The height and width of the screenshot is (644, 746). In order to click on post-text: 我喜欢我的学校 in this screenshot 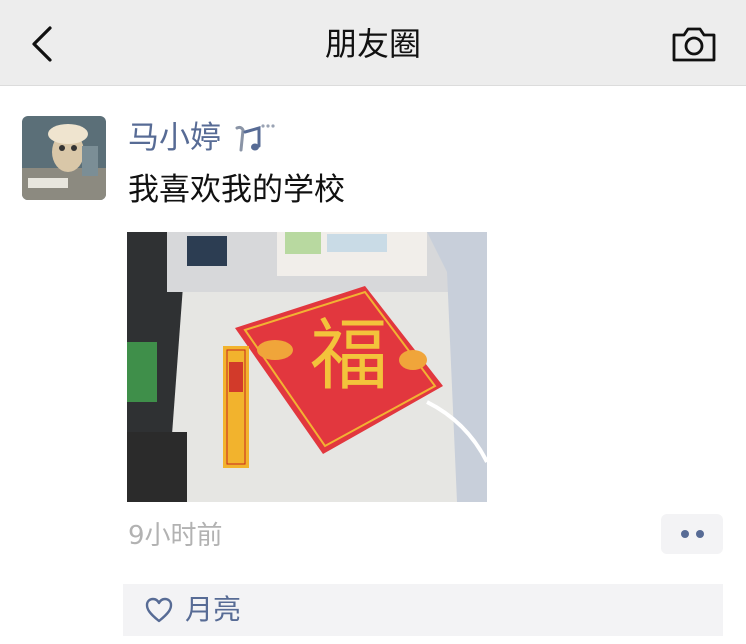, I will do `click(236, 190)`.